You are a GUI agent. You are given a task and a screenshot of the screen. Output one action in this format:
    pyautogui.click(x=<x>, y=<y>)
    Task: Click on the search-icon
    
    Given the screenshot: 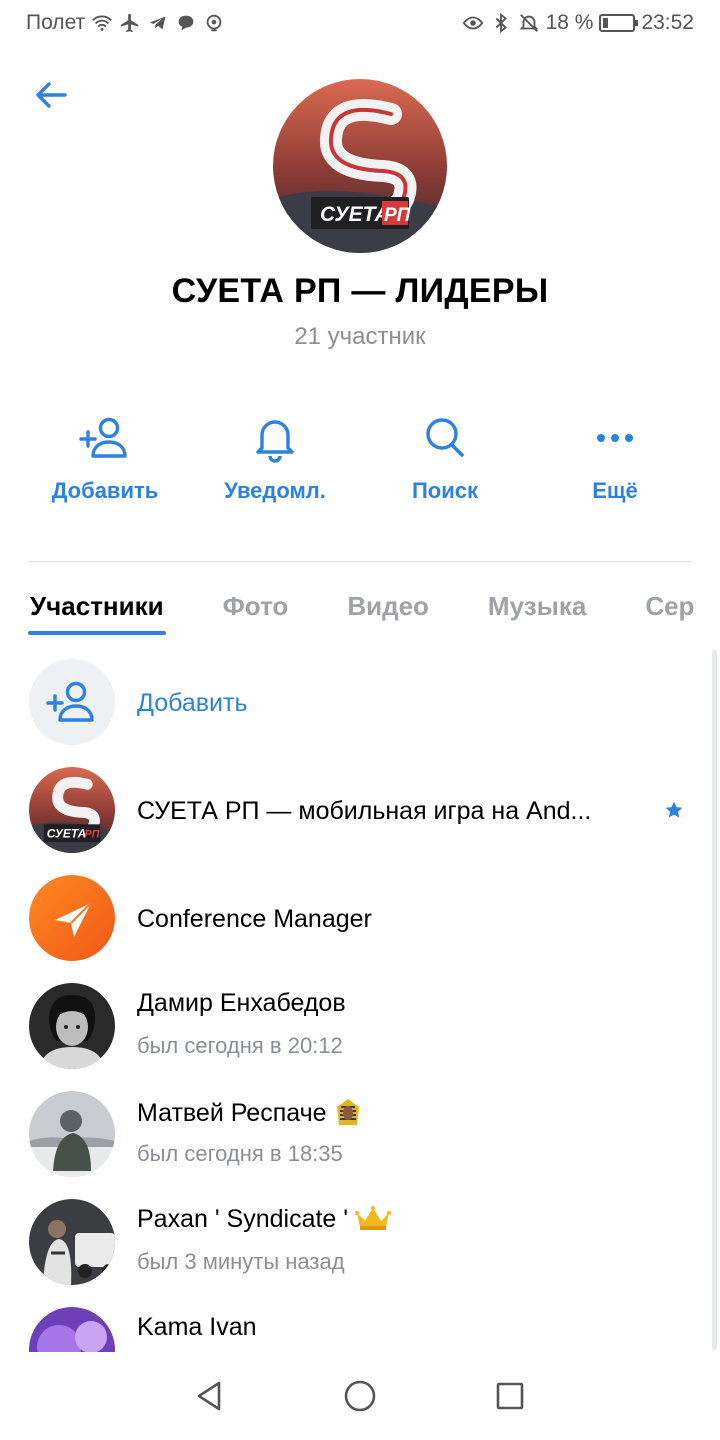 What is the action you would take?
    pyautogui.click(x=445, y=438)
    